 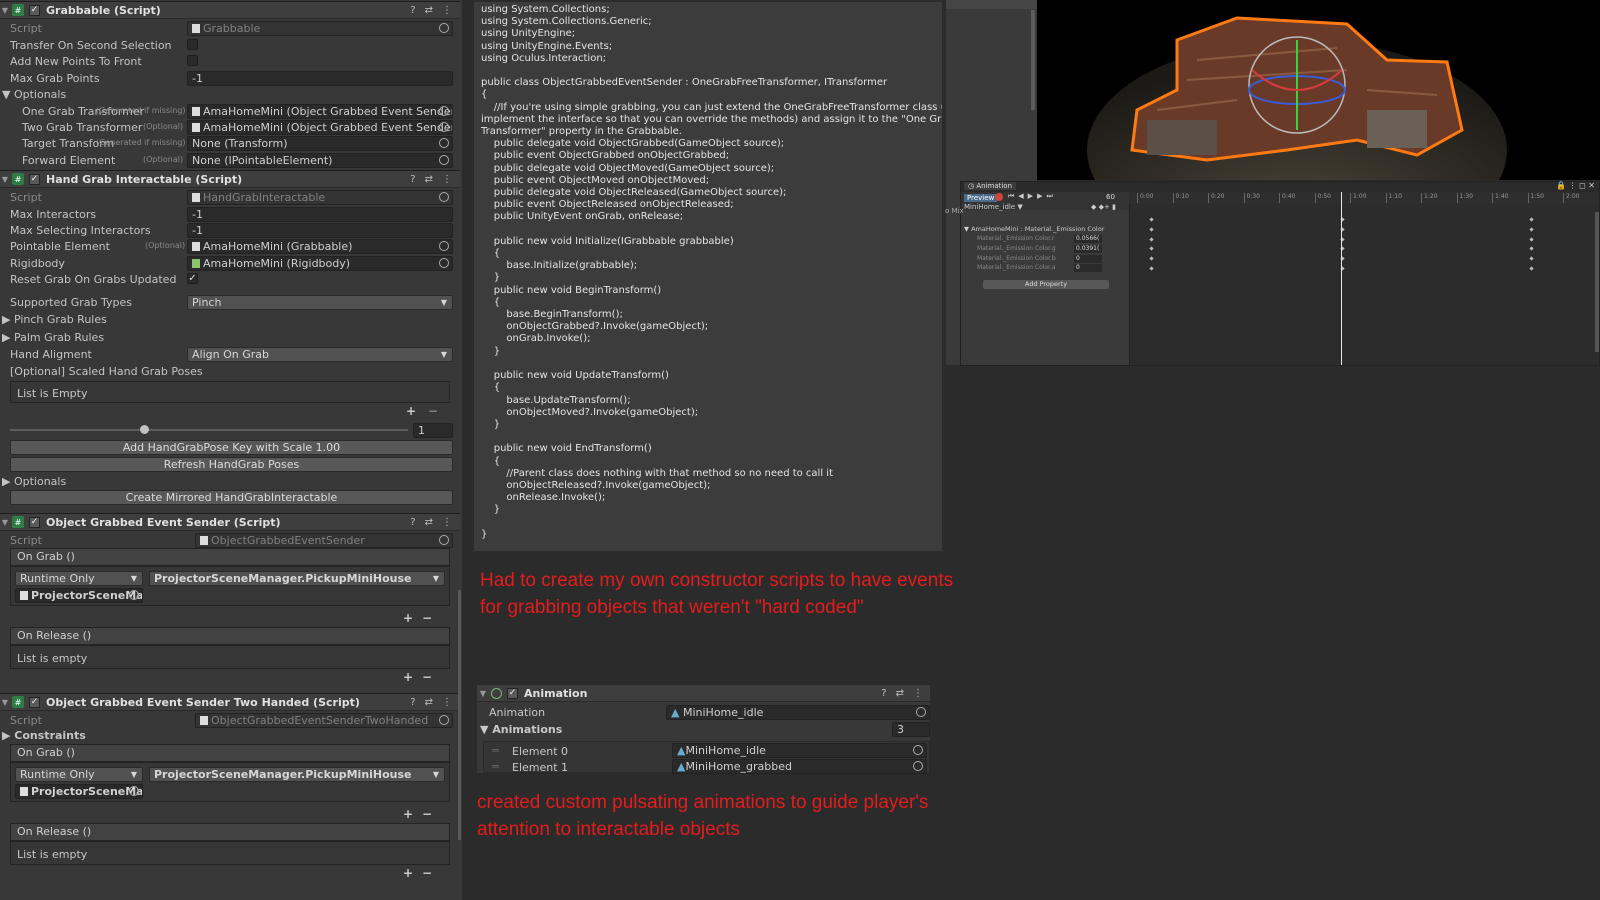 What do you see at coordinates (34, 94) in the screenshot?
I see `optionals-foldout: ▼ Optionals` at bounding box center [34, 94].